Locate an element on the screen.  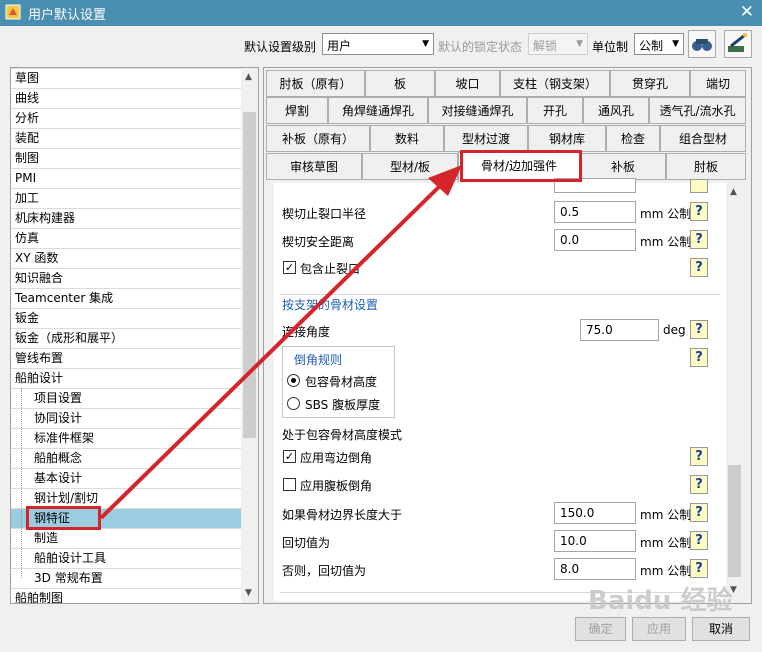
chevron-down-icon: ▼ is located at coordinates (675, 44).